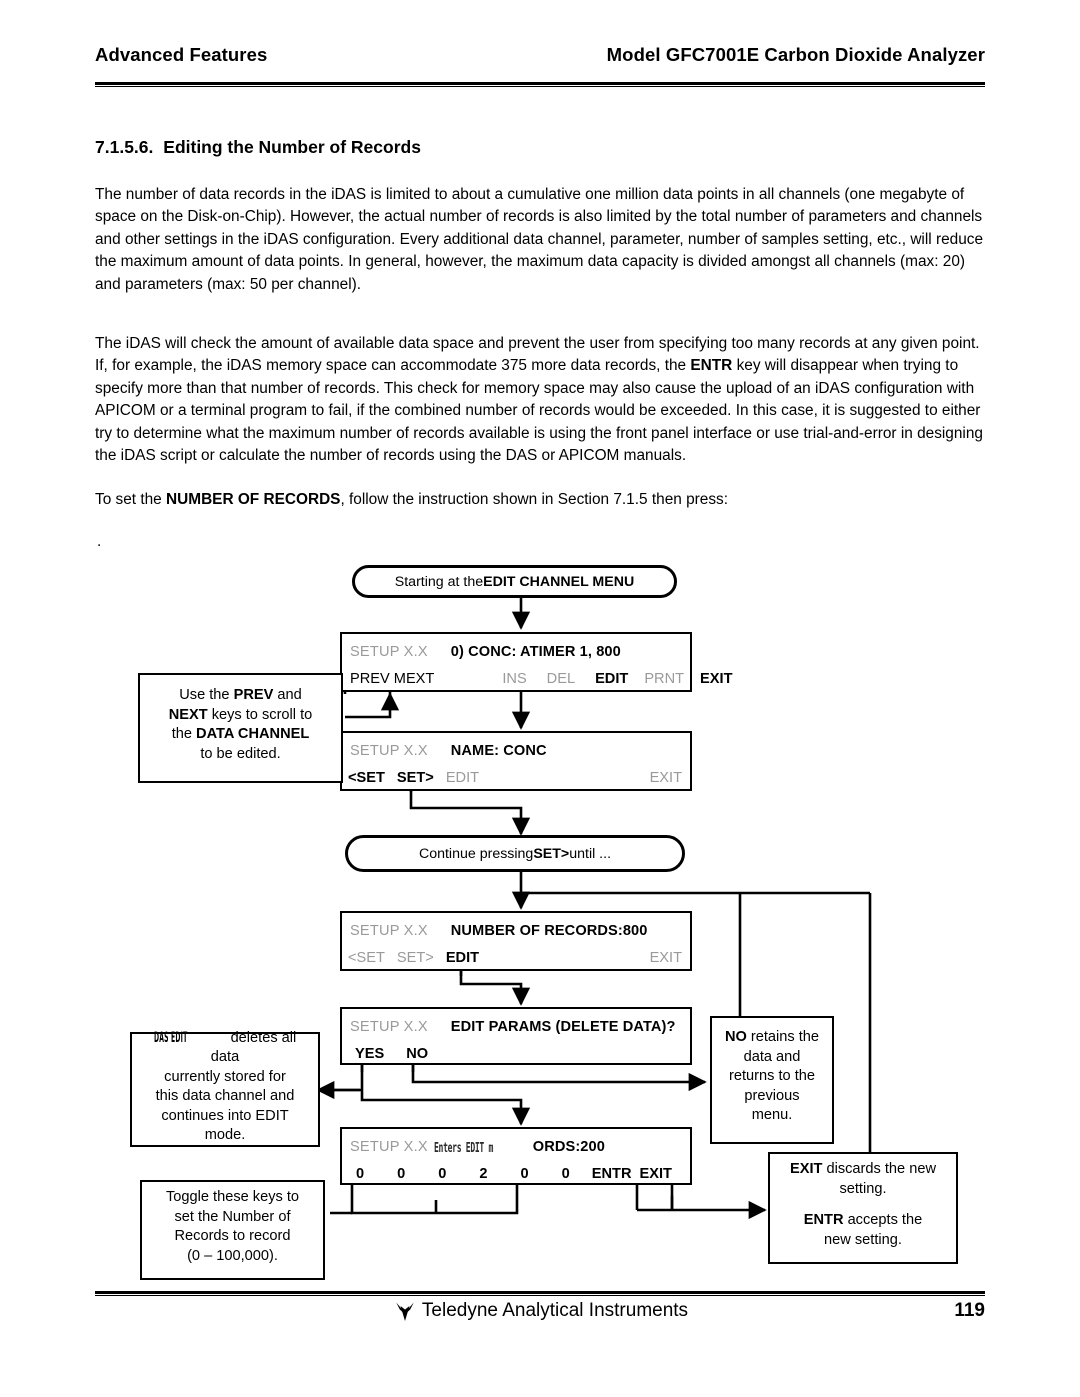 Image resolution: width=1080 pixels, height=1397 pixels. I want to click on scan-artifact-text: Enters EDIT m, so click(464, 1148).